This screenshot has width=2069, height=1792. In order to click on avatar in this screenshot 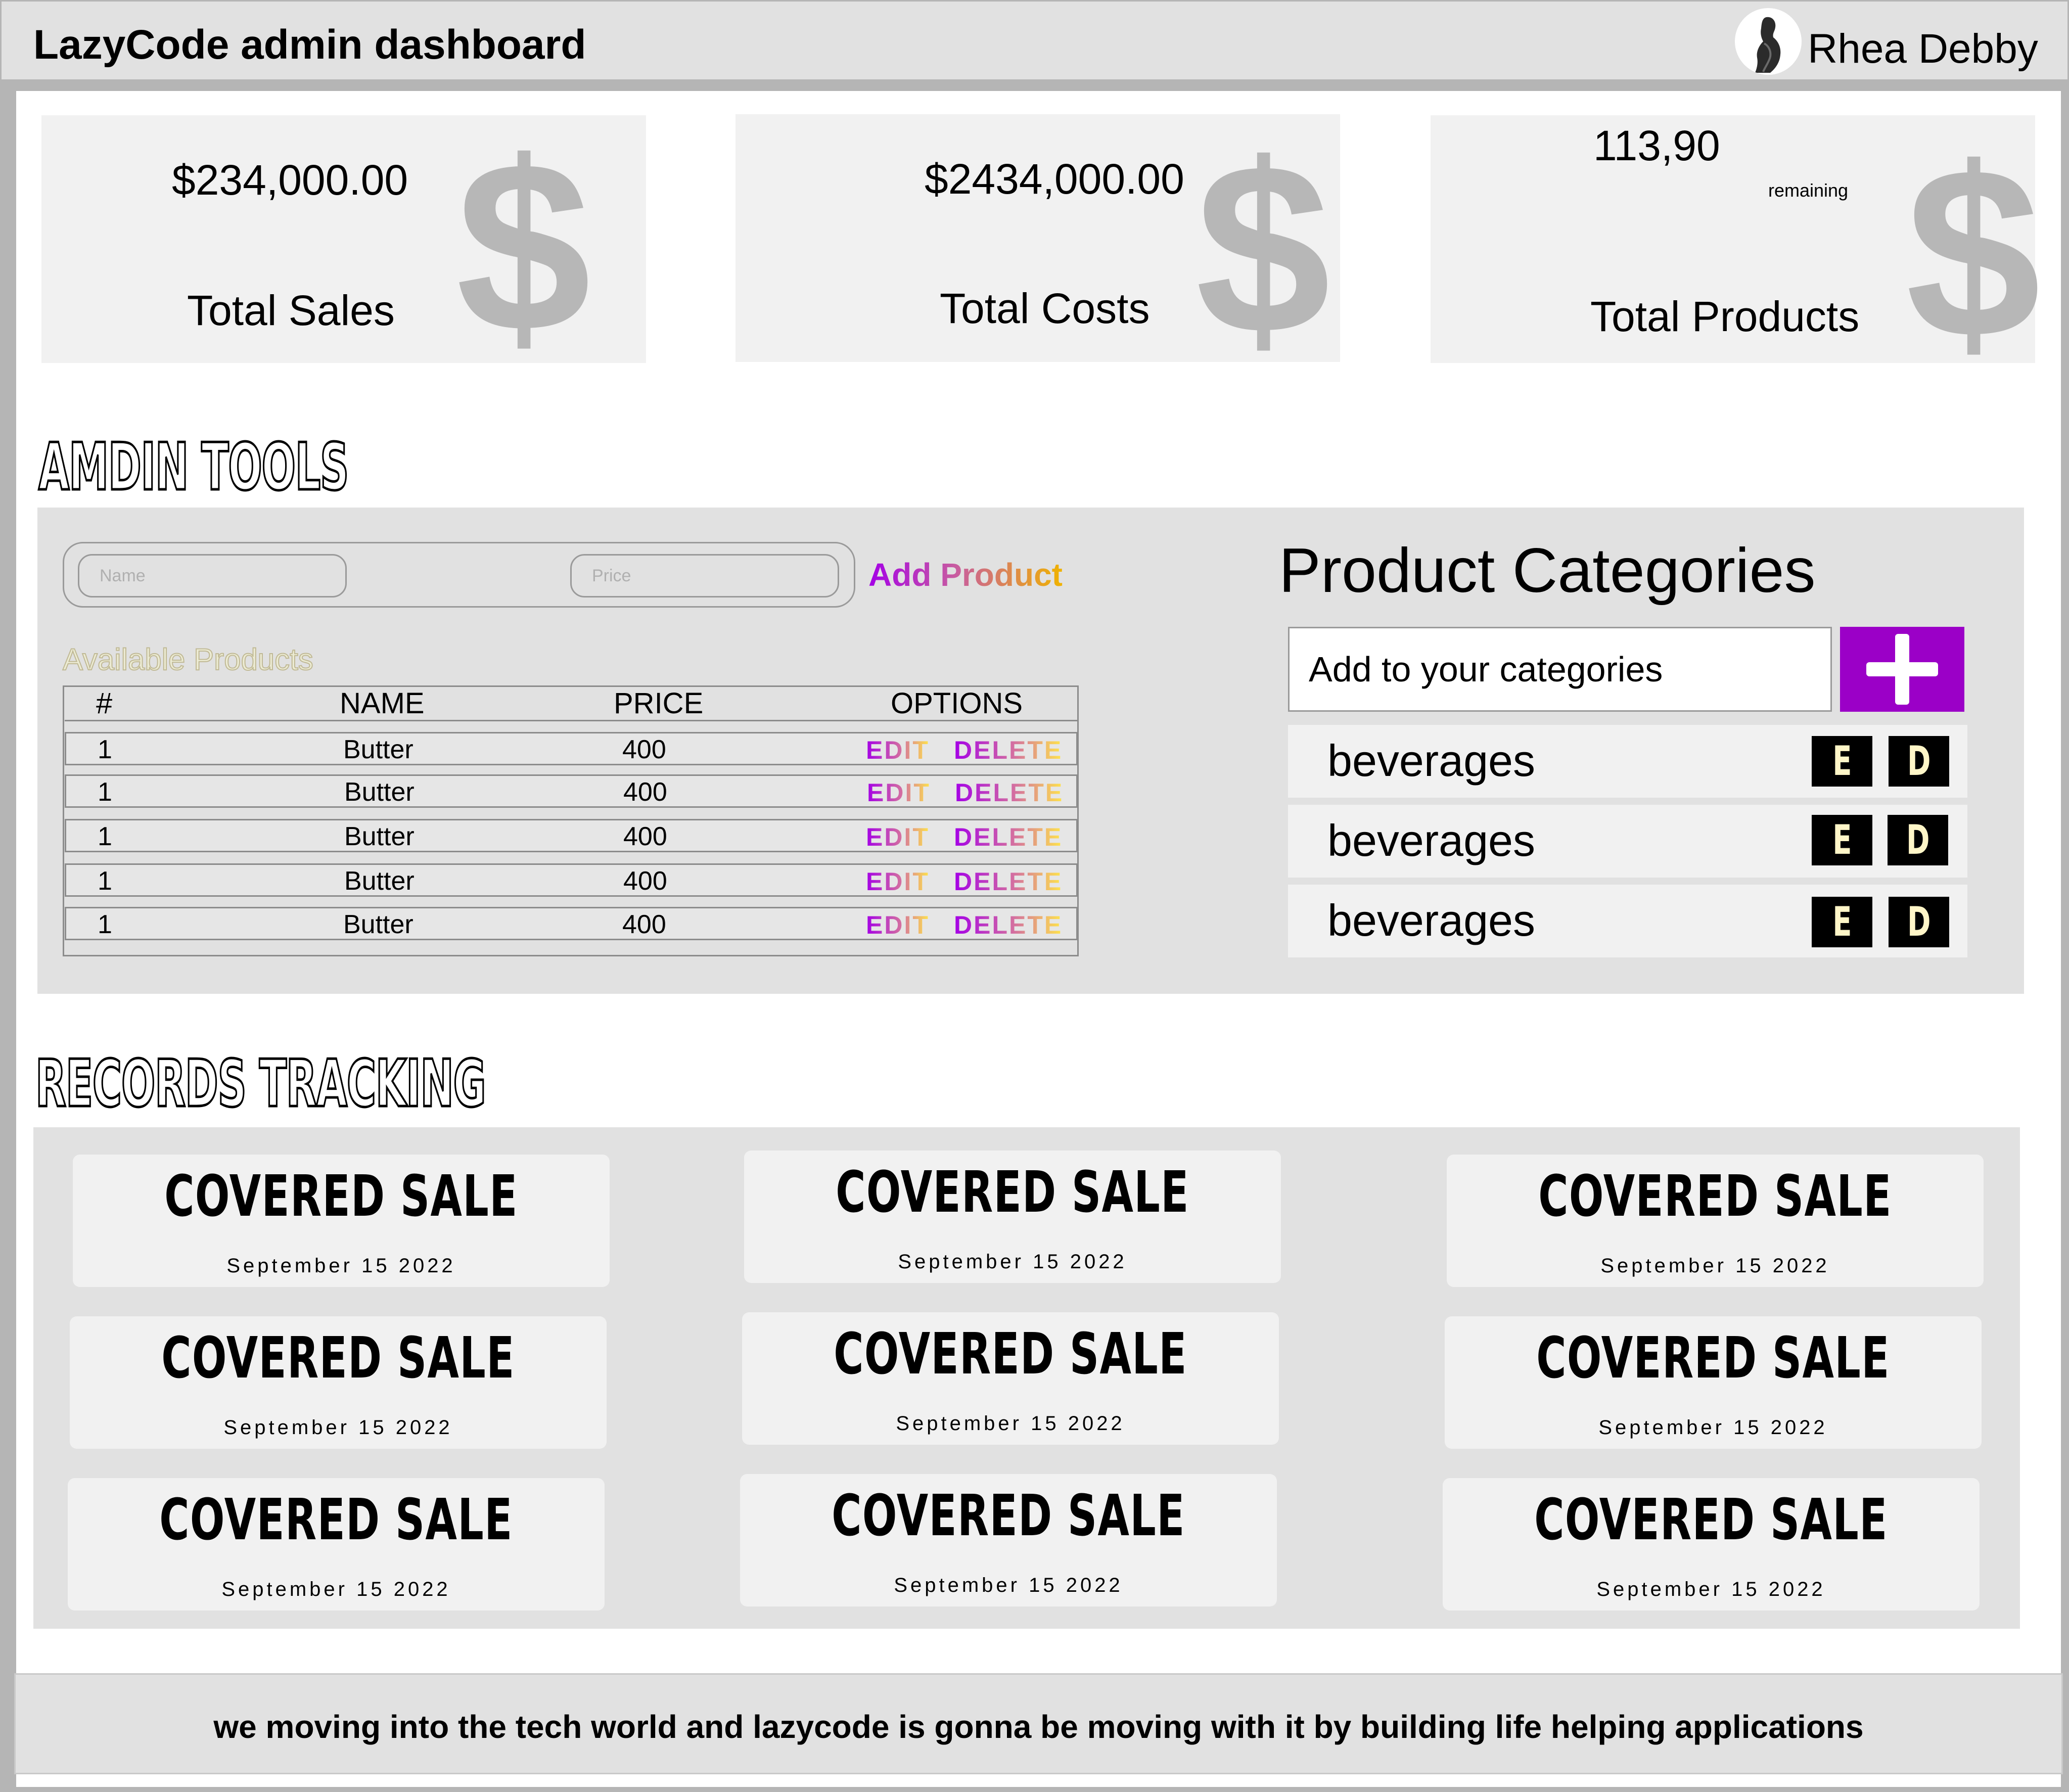, I will do `click(1768, 41)`.